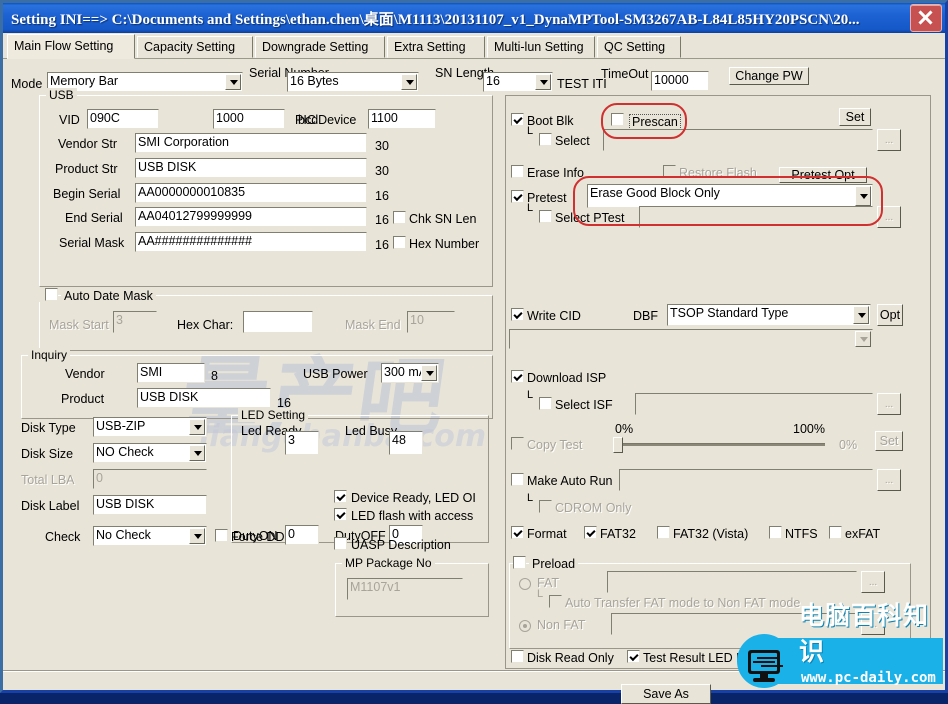 The image size is (948, 704). Describe the element at coordinates (405, 589) in the screenshot. I see `mp-package-input: M1107v1` at that location.